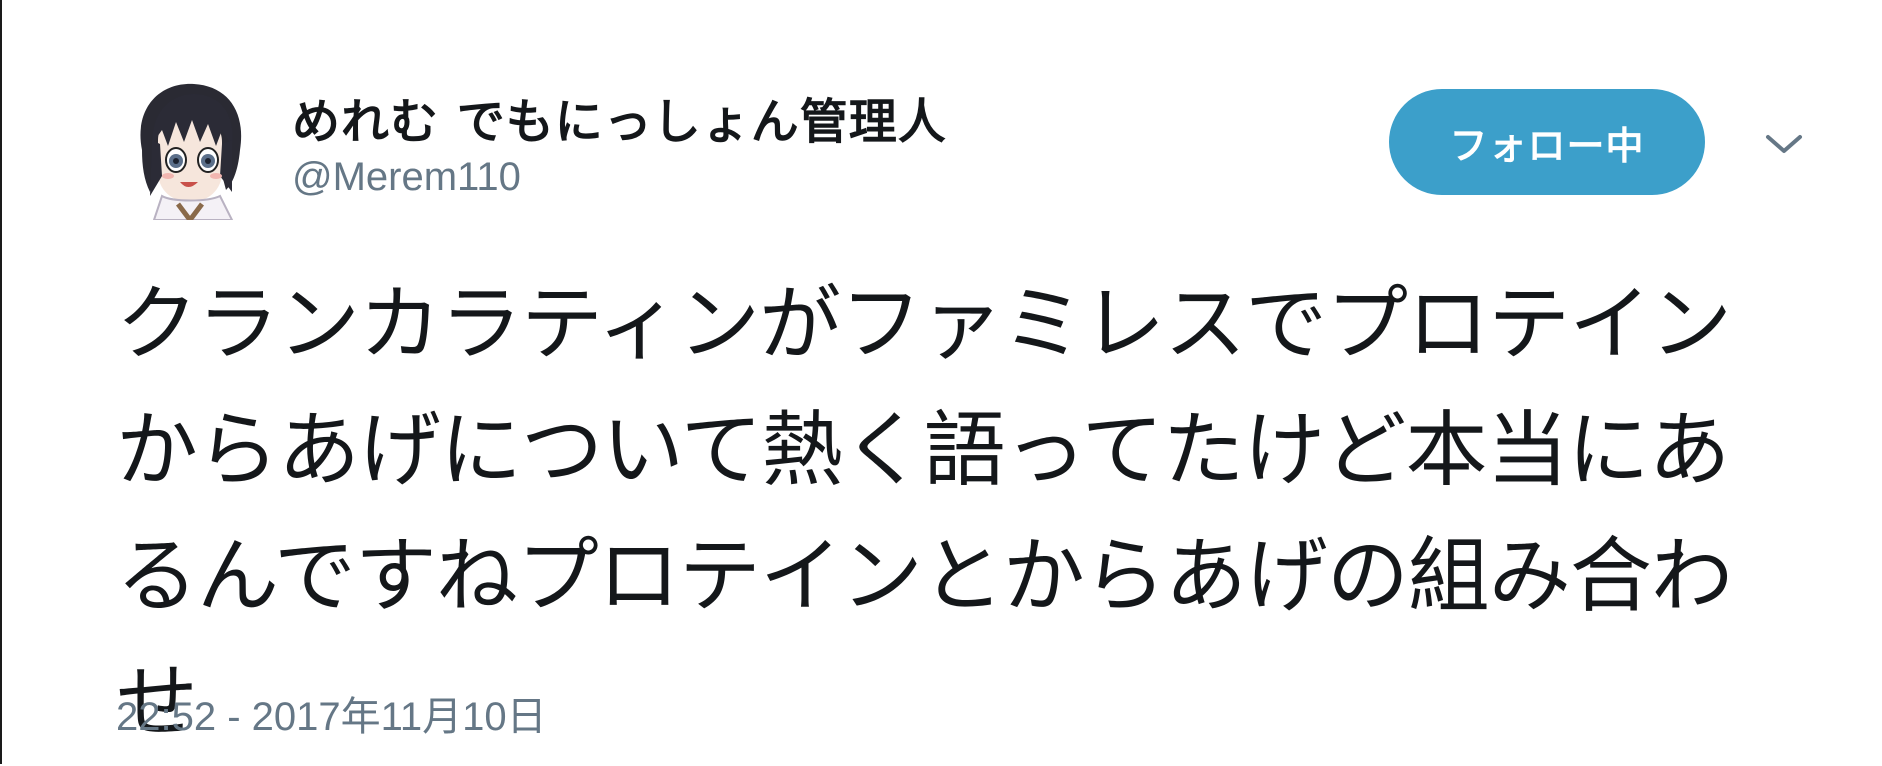  I want to click on author-handle: @Merem110, so click(406, 177).